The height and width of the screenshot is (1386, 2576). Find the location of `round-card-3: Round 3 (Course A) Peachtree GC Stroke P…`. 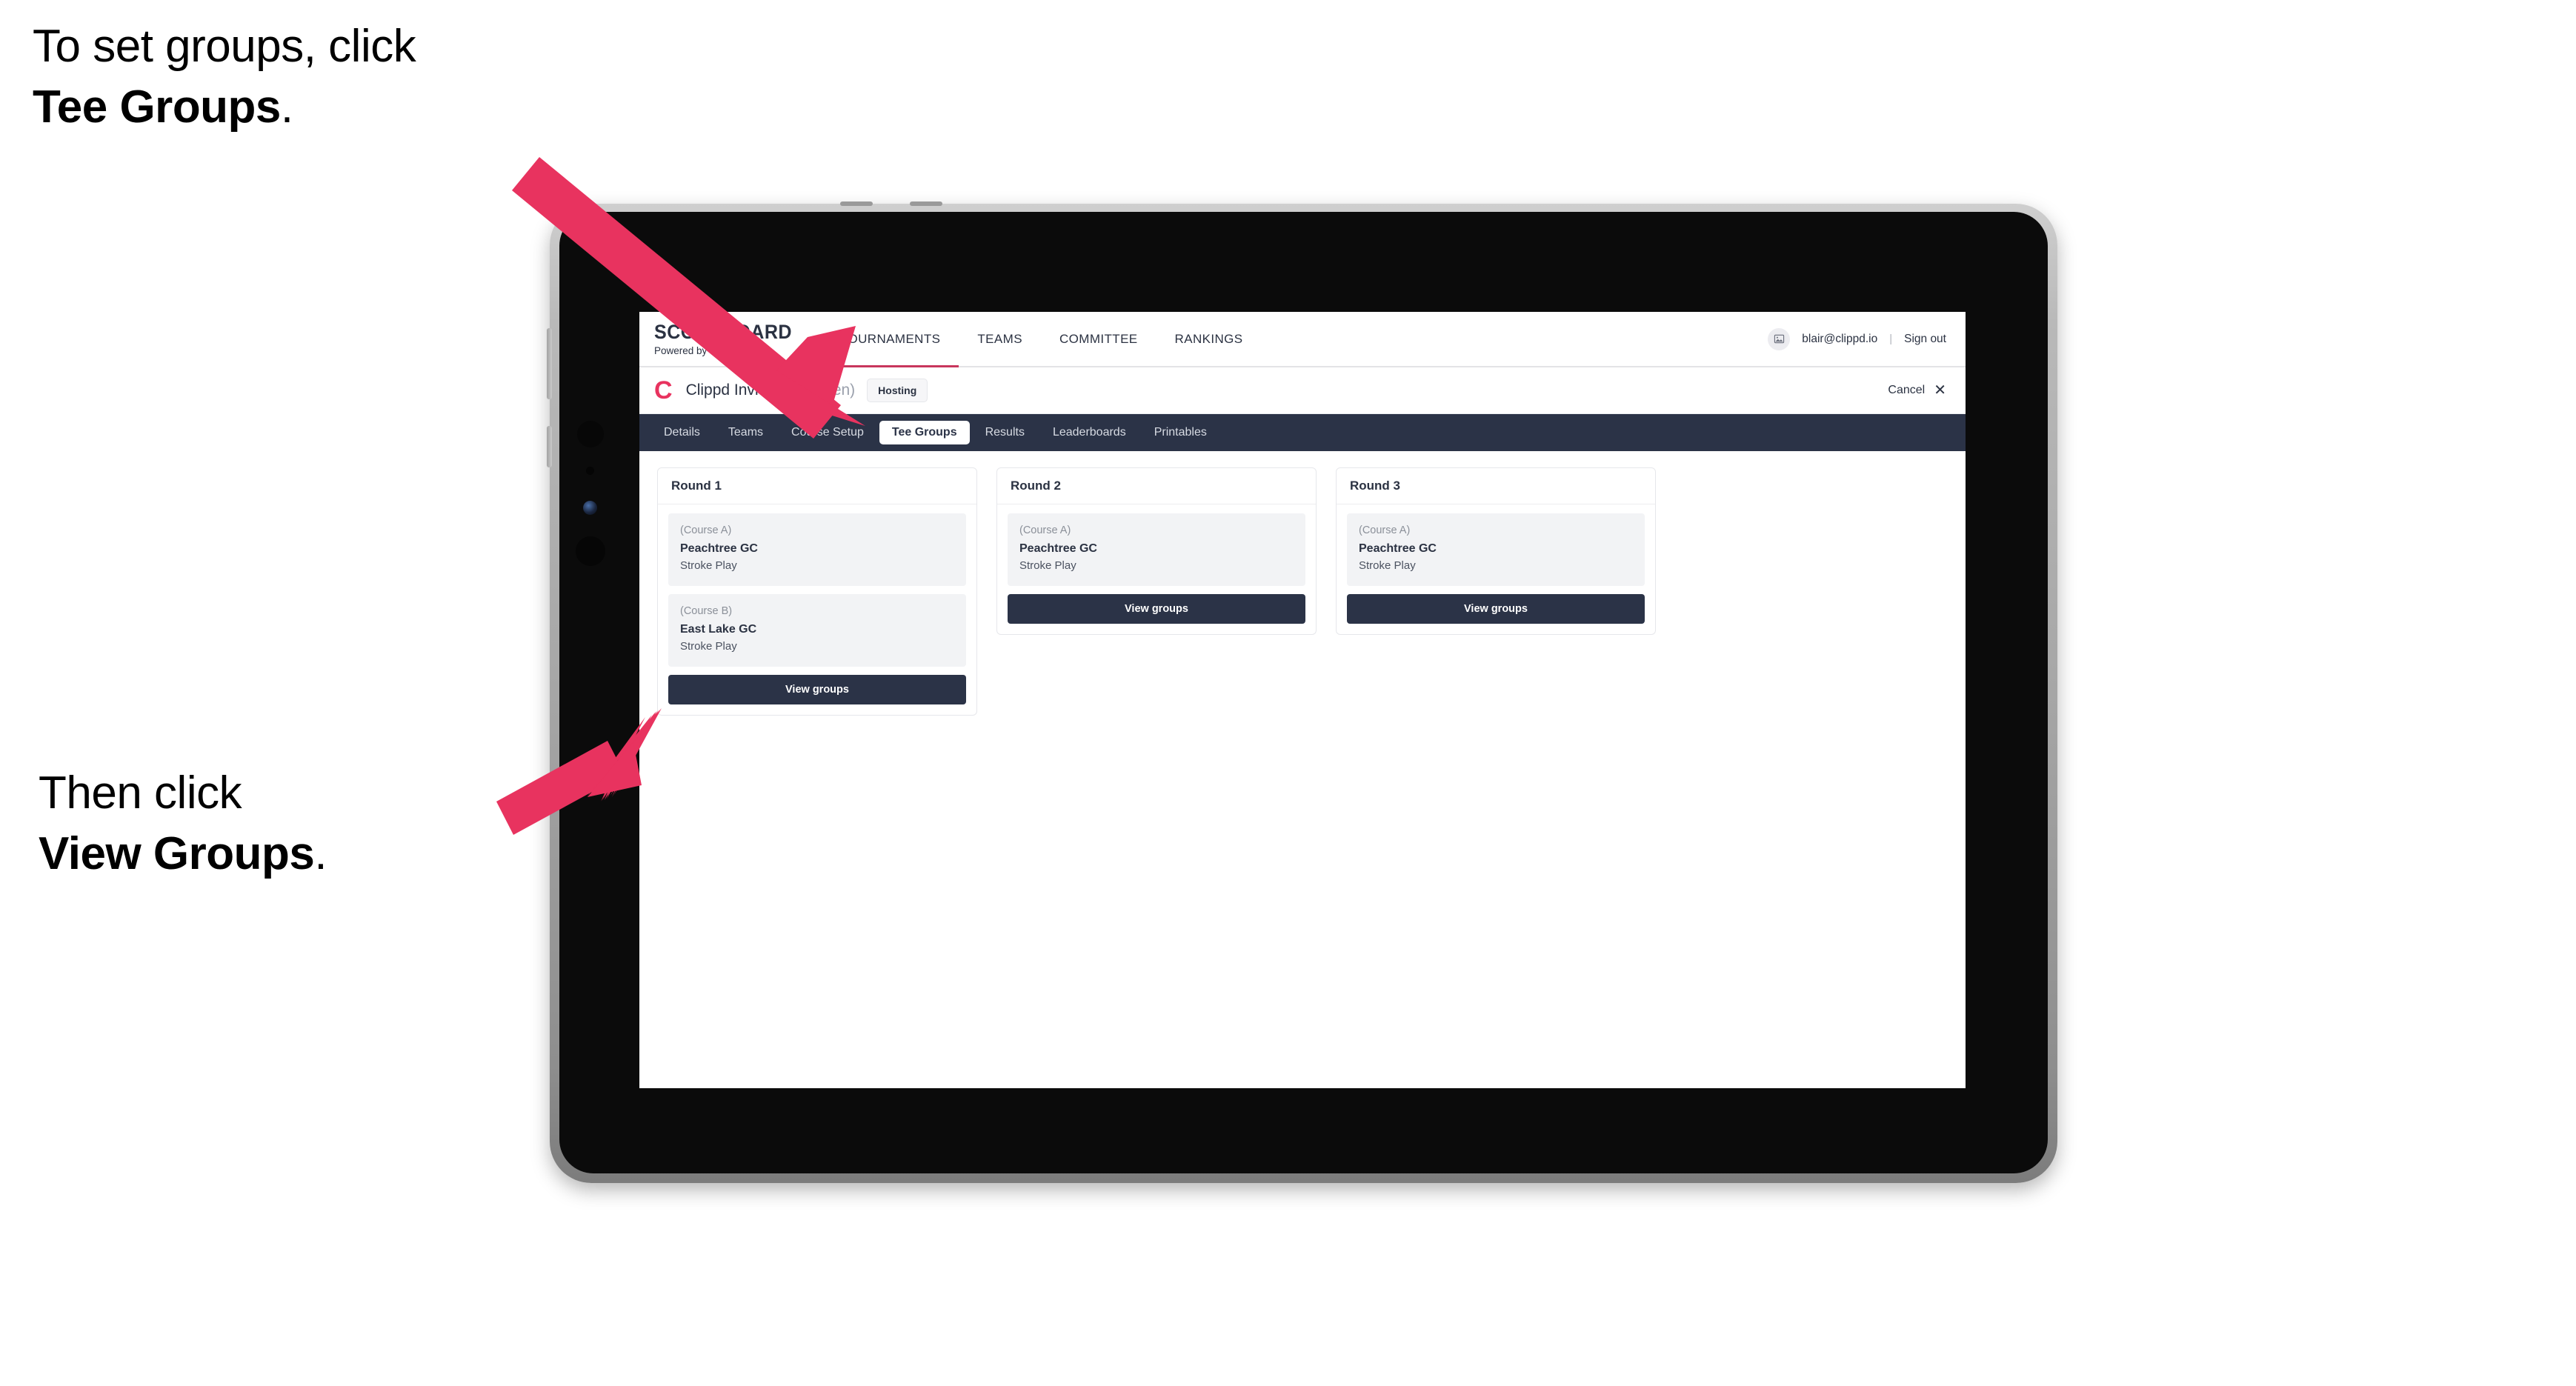

round-card-3: Round 3 (Course A) Peachtree GC Stroke P… is located at coordinates (1496, 551).